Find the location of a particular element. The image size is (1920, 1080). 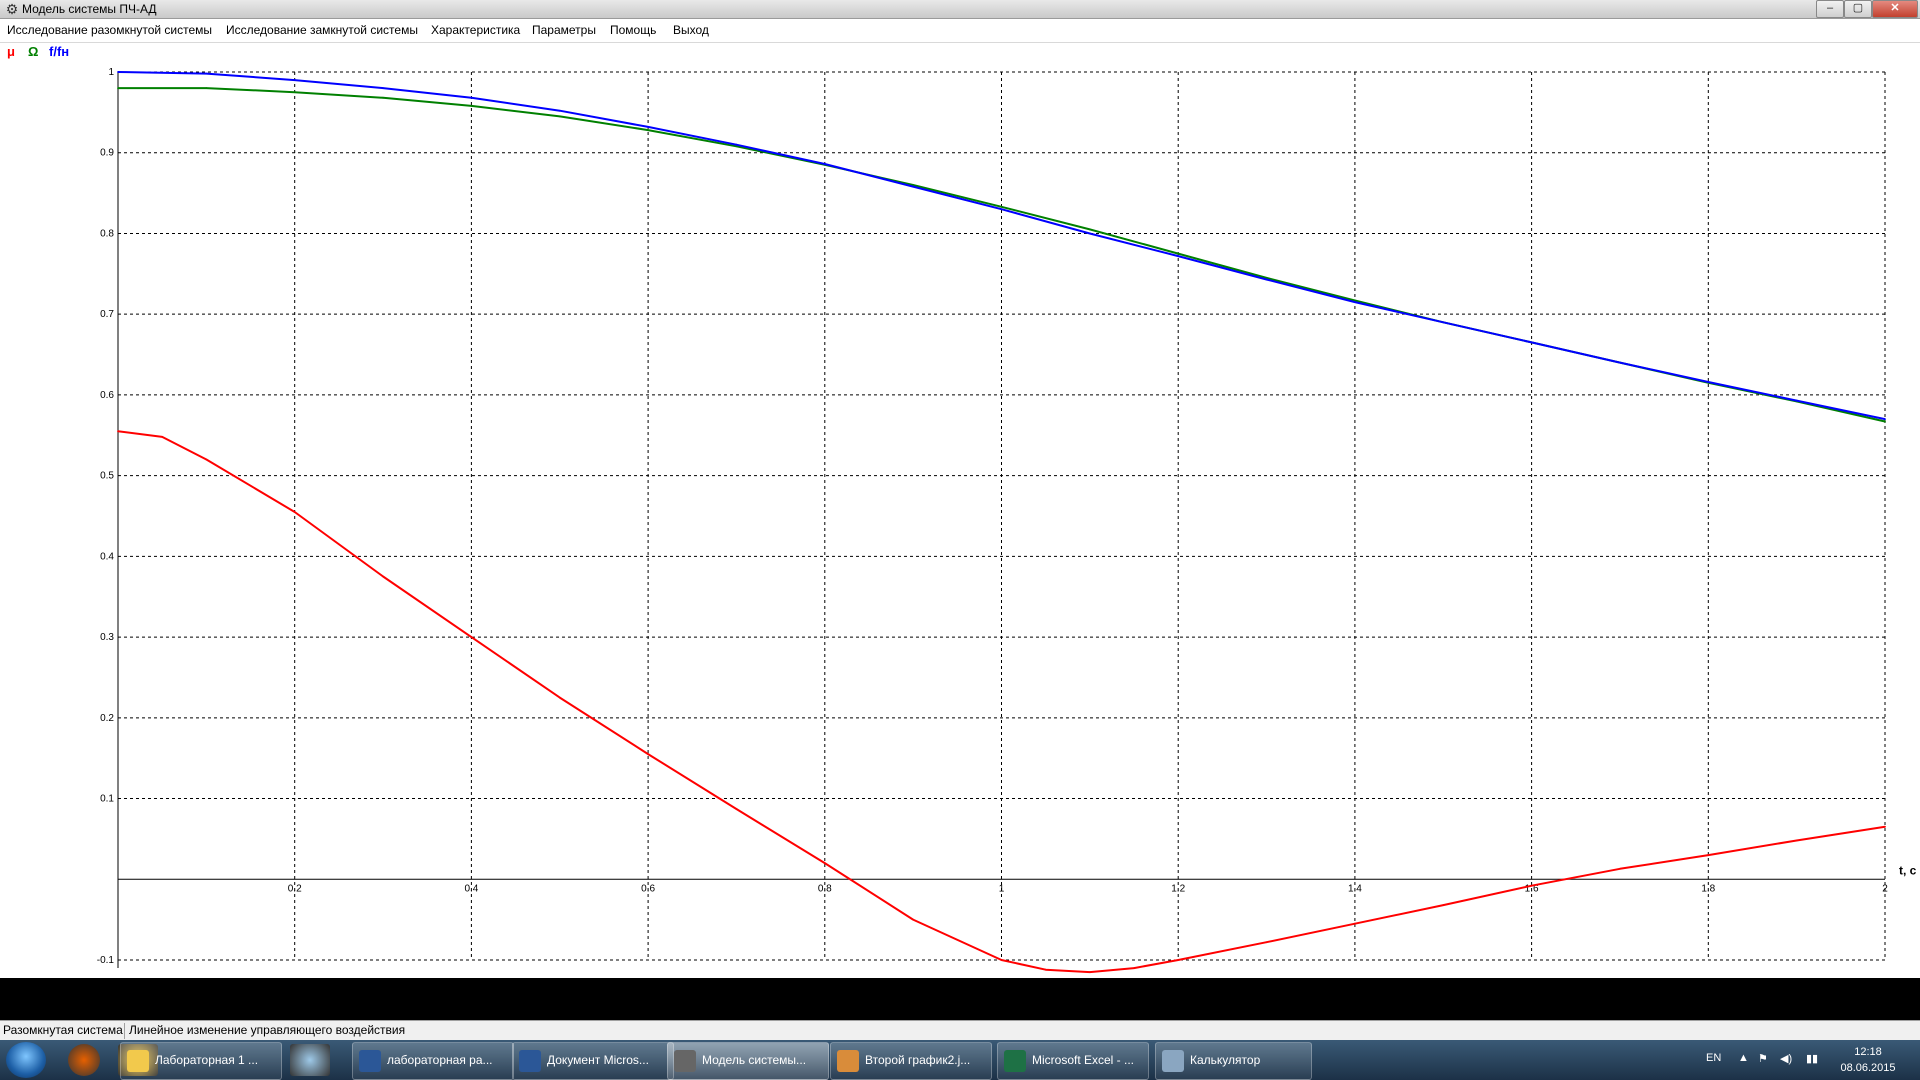

menu-parameters: Параметры is located at coordinates (564, 30).